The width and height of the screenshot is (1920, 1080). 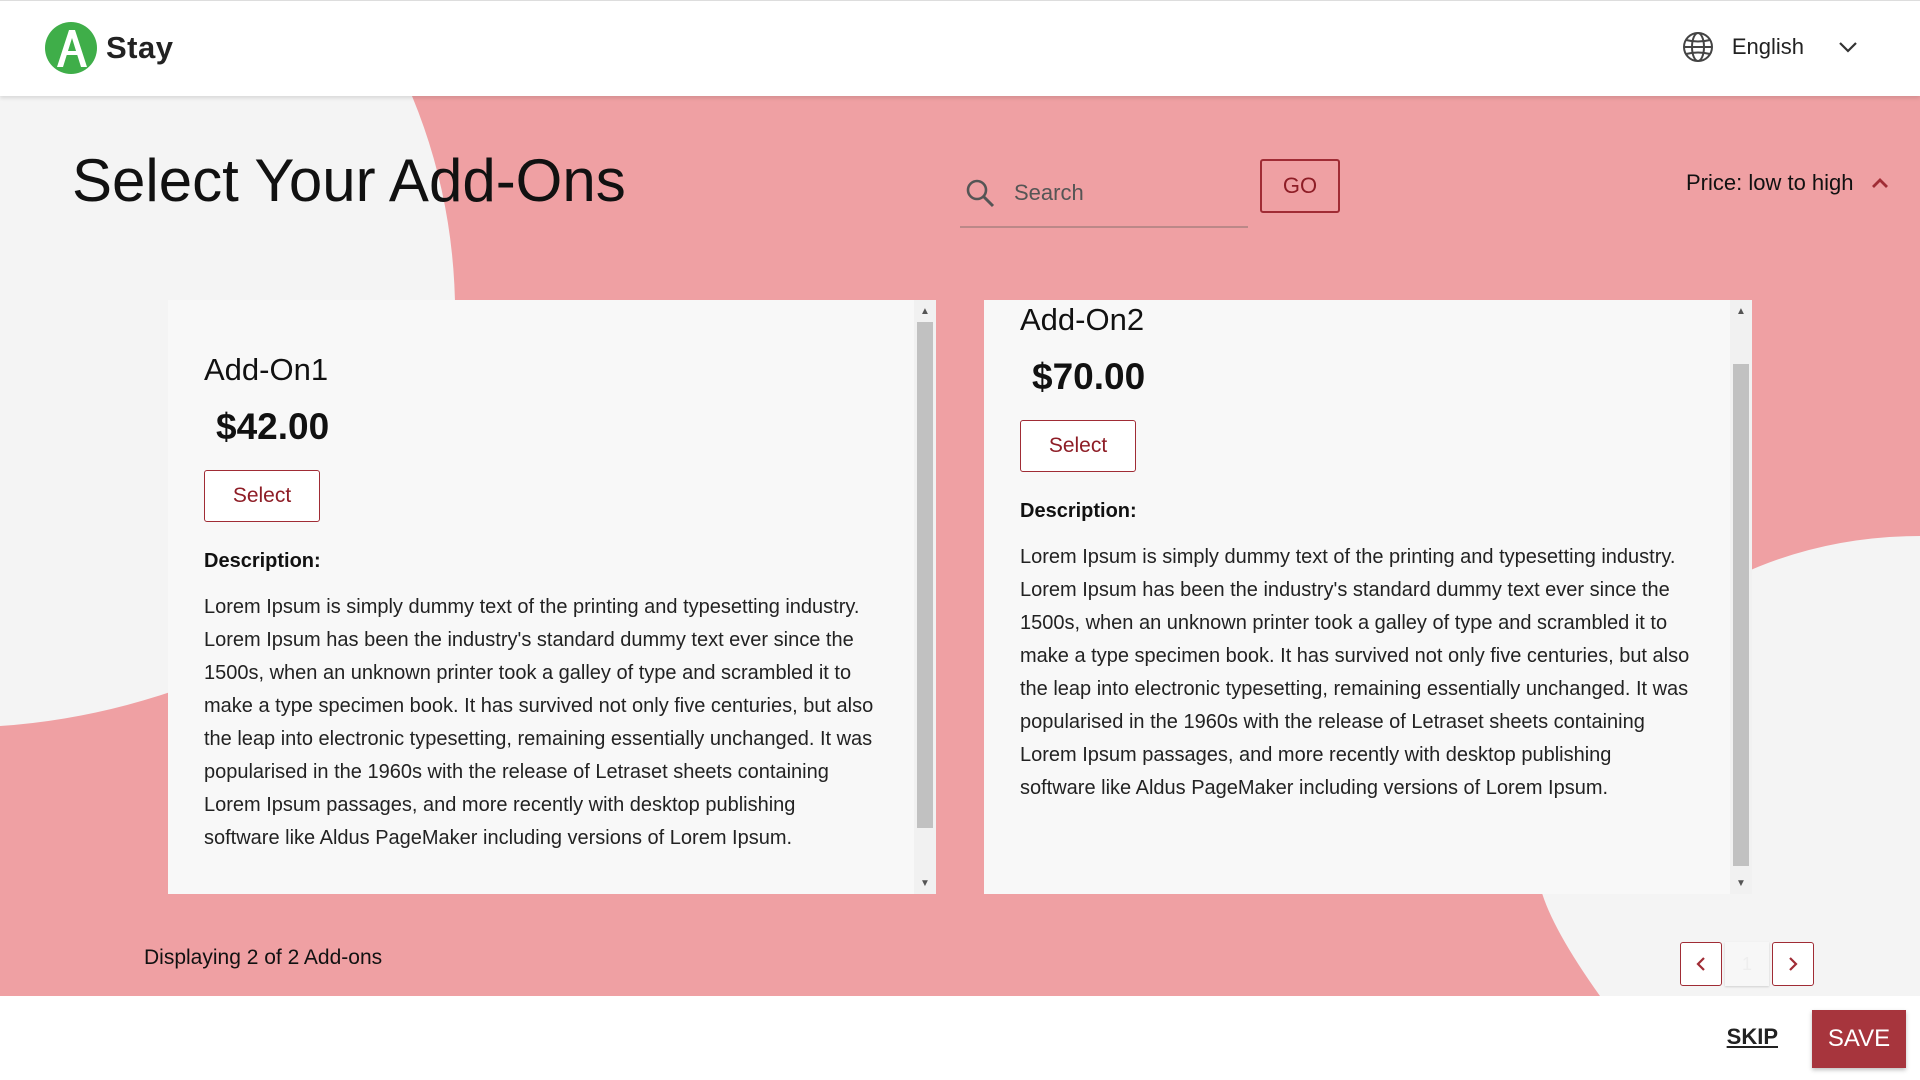 I want to click on brand-name: Stay, so click(x=140, y=47).